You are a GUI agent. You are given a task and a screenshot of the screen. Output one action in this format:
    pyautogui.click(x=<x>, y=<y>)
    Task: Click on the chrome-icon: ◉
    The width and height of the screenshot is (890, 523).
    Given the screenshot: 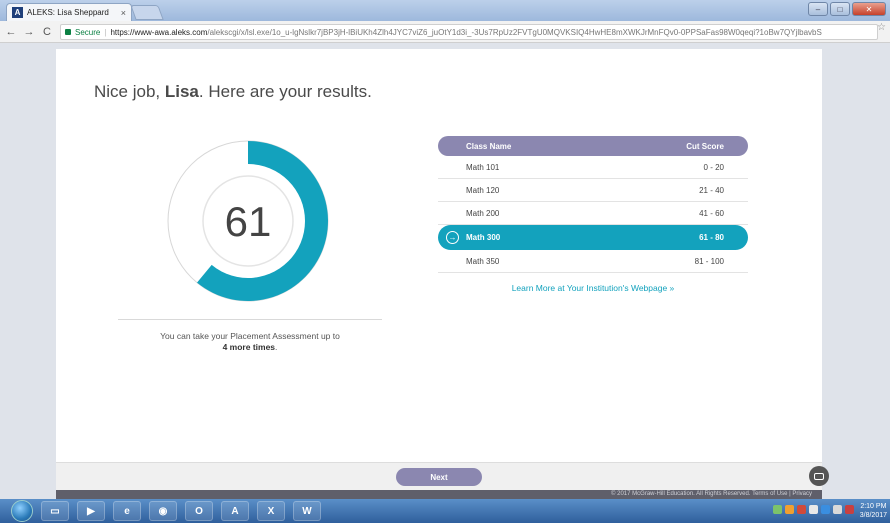 What is the action you would take?
    pyautogui.click(x=163, y=511)
    